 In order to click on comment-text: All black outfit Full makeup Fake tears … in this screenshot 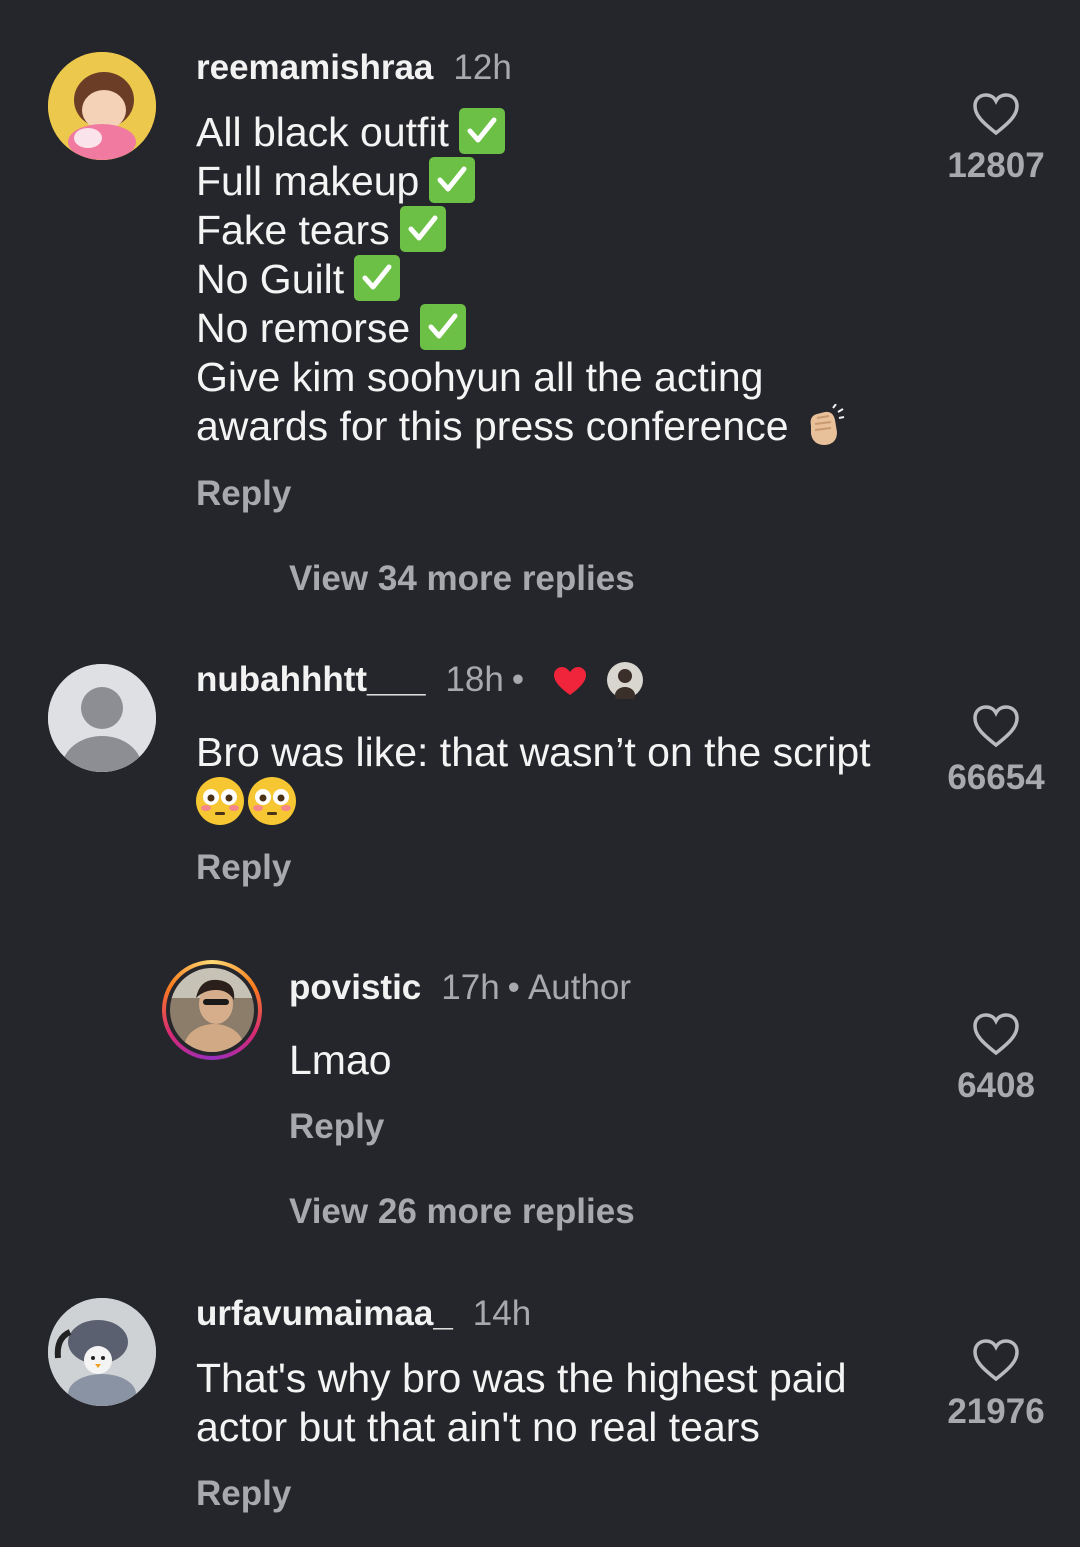, I will do `click(520, 283)`.